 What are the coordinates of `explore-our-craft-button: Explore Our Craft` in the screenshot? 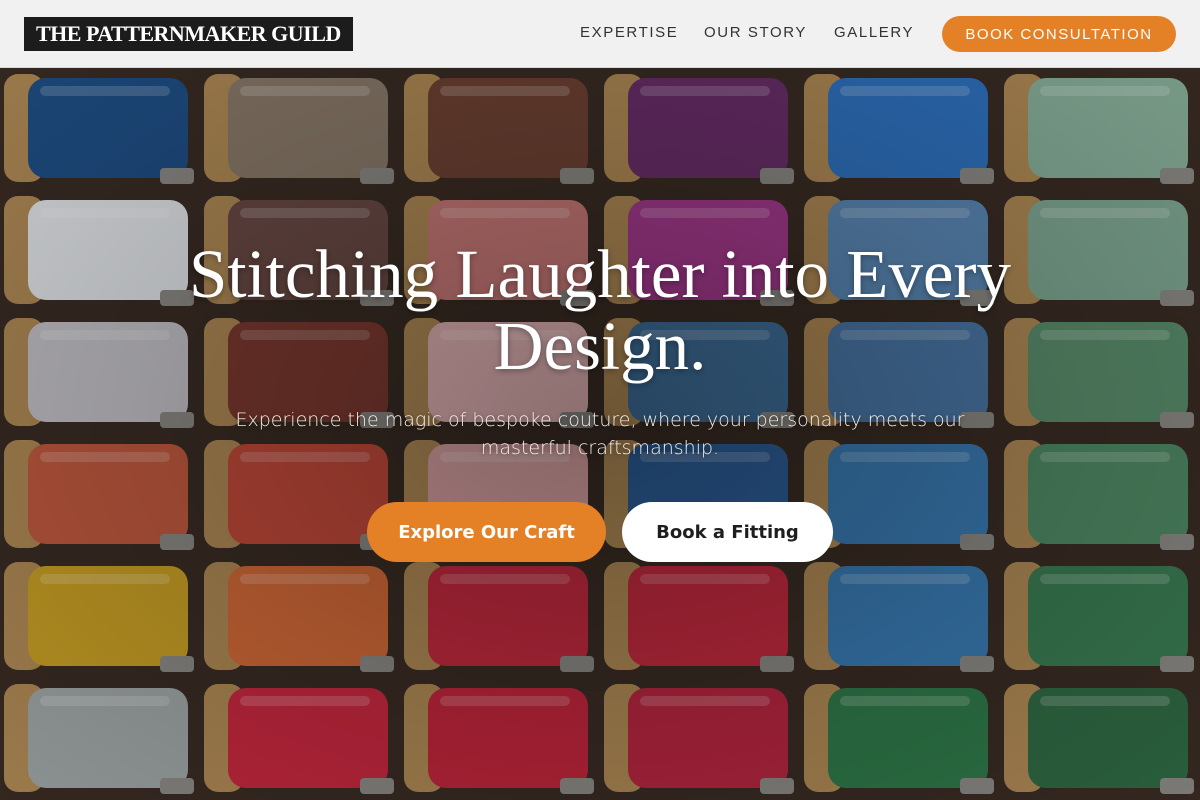 It's located at (486, 532).